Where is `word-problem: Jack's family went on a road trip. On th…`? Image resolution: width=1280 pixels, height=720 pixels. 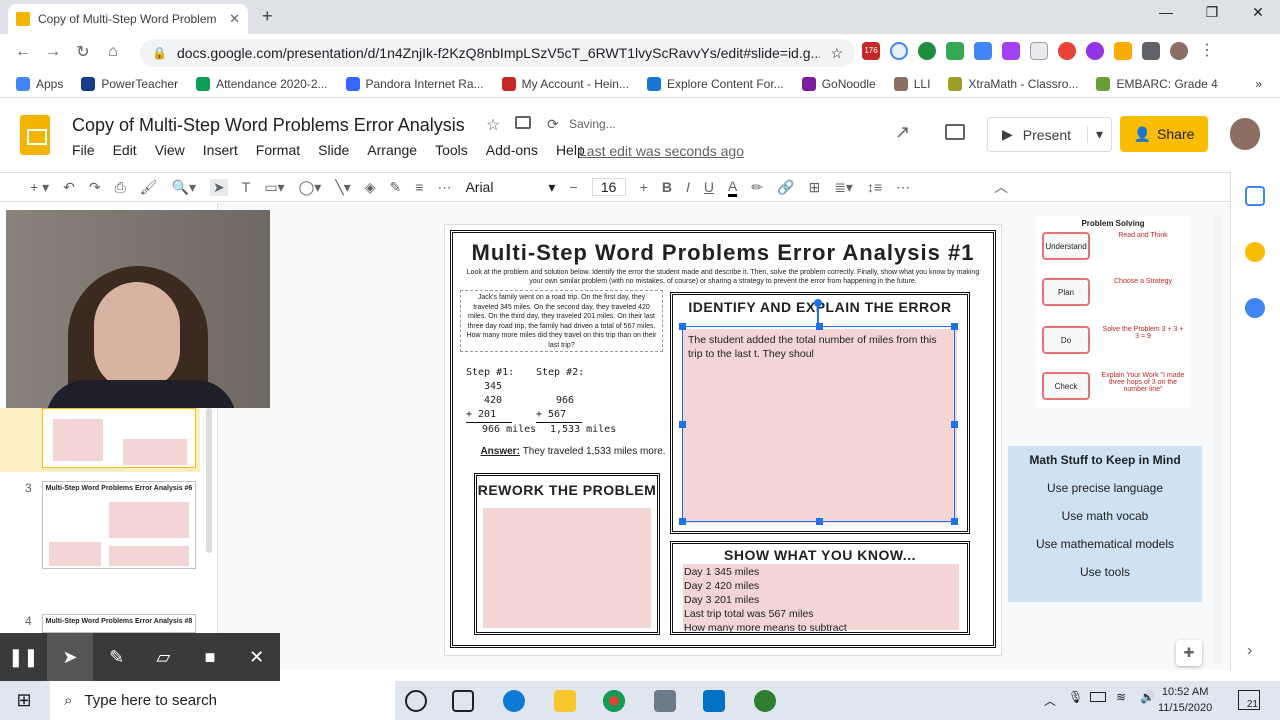
word-problem: Jack's family went on a road trip. On th… is located at coordinates (561, 321).